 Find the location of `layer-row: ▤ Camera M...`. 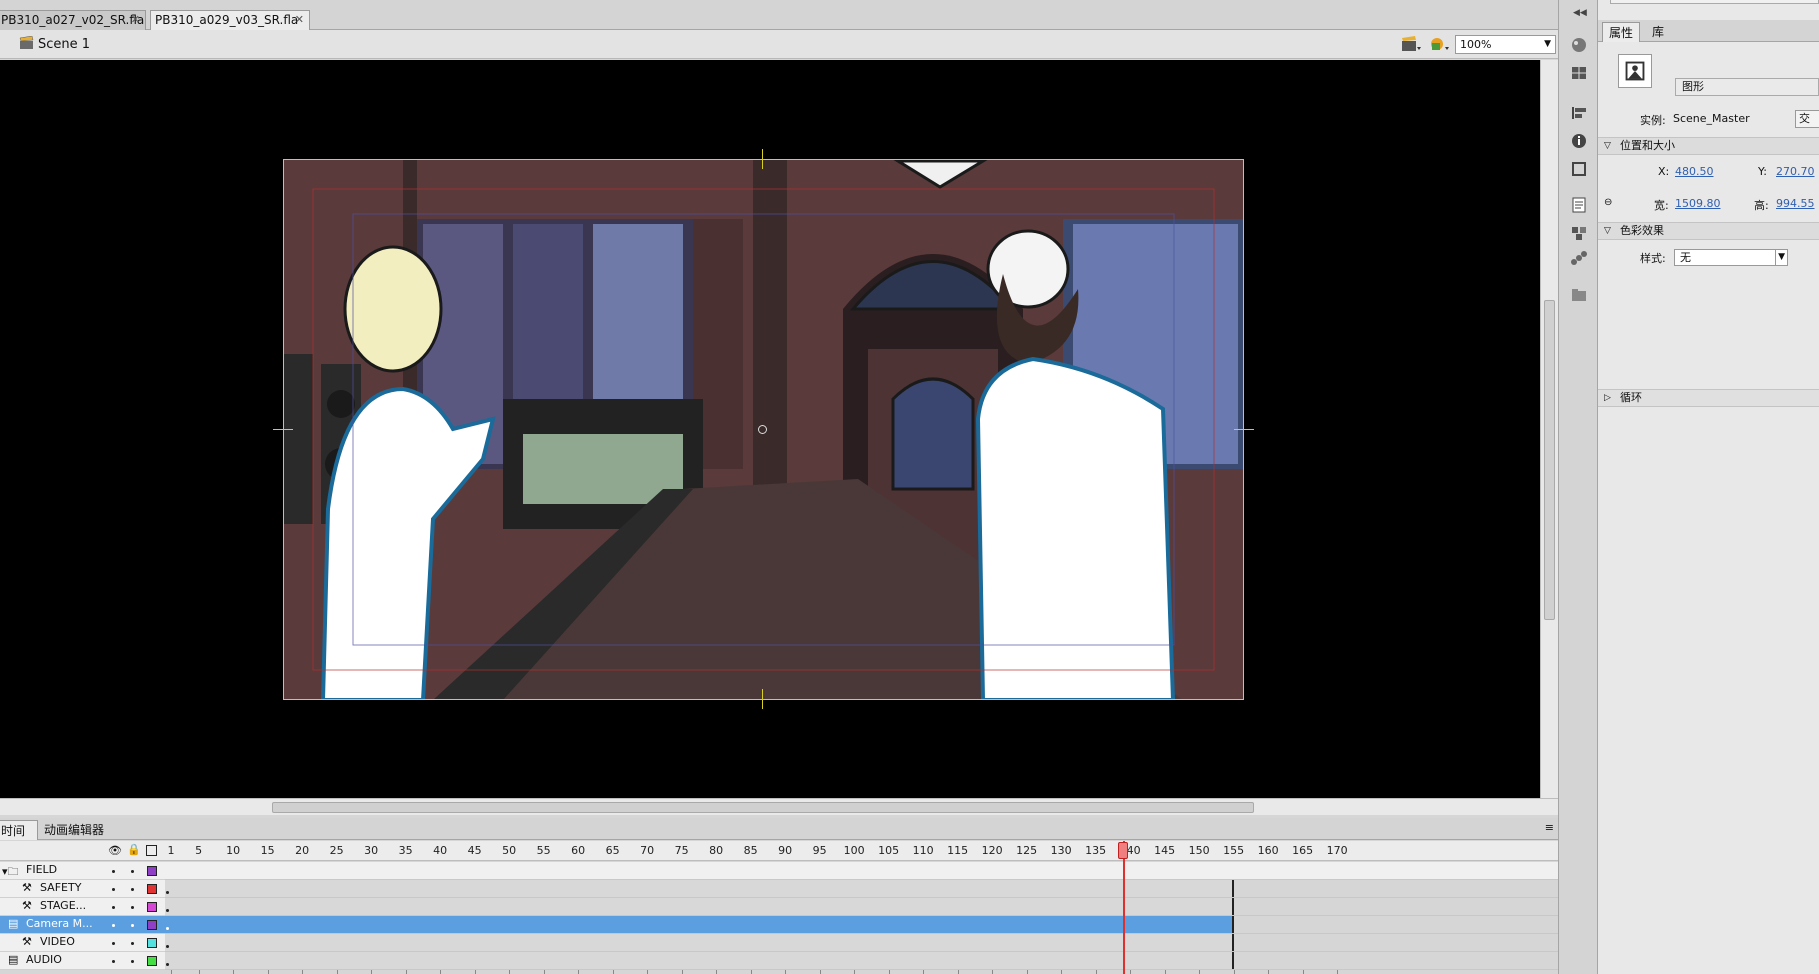

layer-row: ▤ Camera M... is located at coordinates (82, 925).